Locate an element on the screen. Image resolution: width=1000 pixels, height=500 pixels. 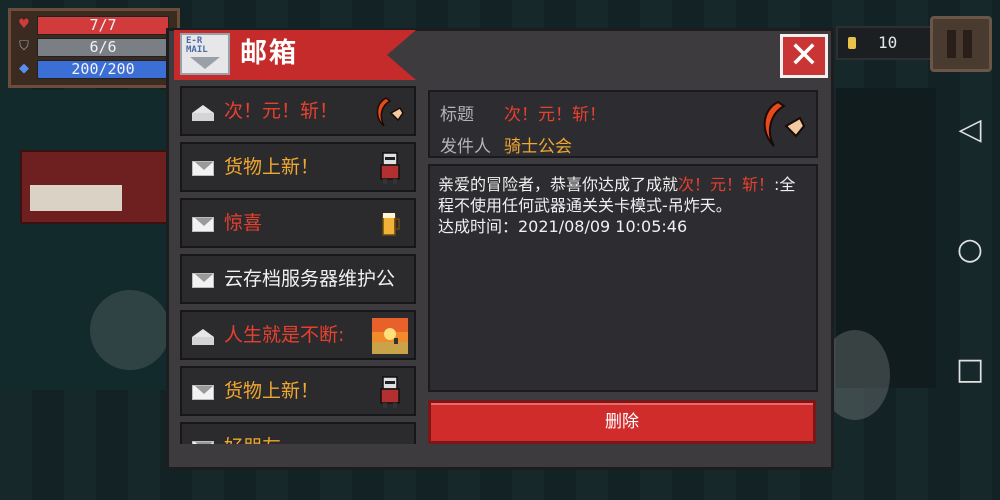
shield-icon: ⛉ is located at coordinates (24, 46).